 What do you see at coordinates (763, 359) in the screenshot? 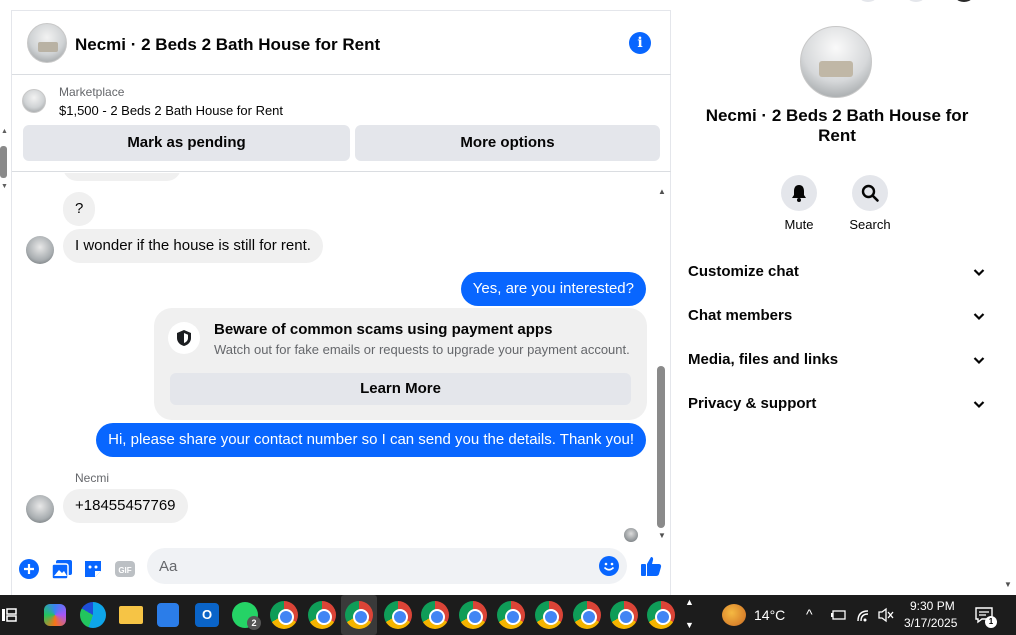
I see `section-label: Media, files and links` at bounding box center [763, 359].